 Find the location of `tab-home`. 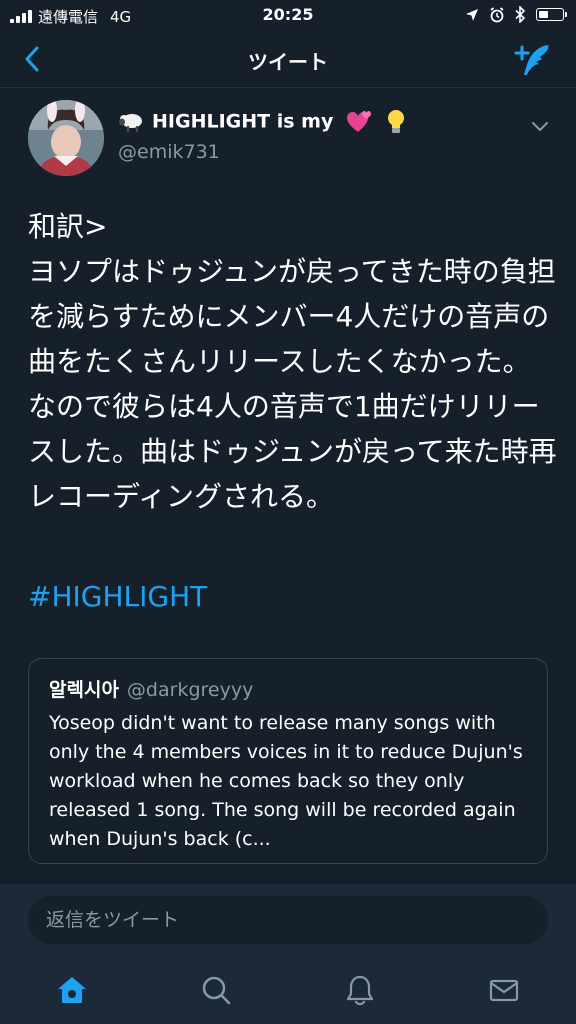

tab-home is located at coordinates (72, 990).